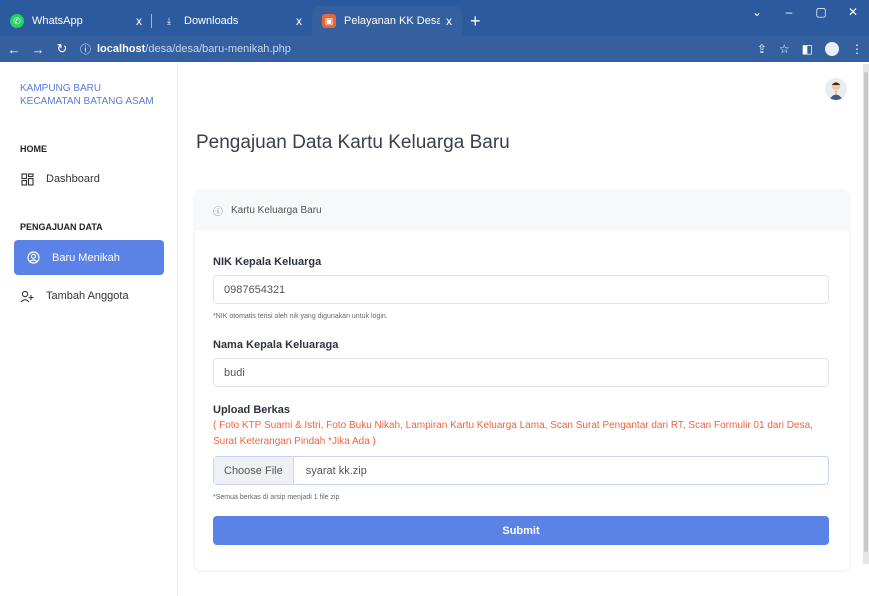  What do you see at coordinates (86, 257) in the screenshot?
I see `sidebar-item-label: Baru Menikah` at bounding box center [86, 257].